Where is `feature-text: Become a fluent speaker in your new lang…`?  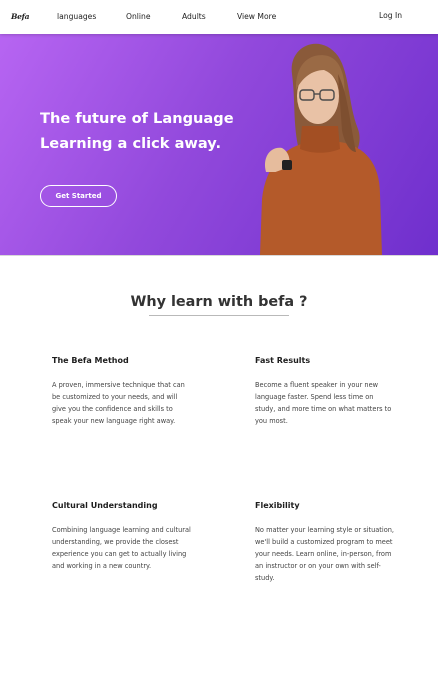
feature-text: Become a fluent speaker in your new lang… is located at coordinates (323, 403).